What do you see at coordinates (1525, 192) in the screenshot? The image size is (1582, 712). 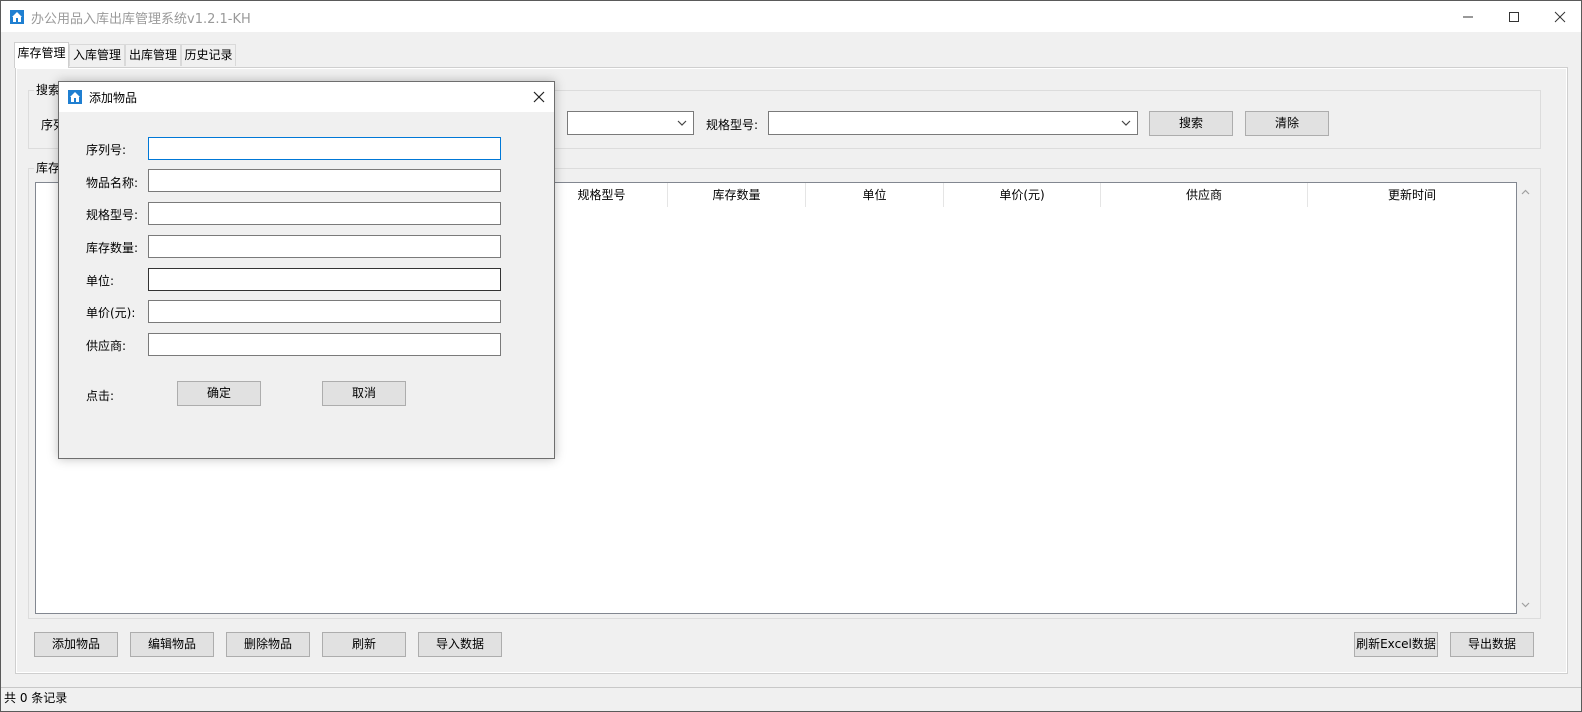 I see `scroll-up-icon` at bounding box center [1525, 192].